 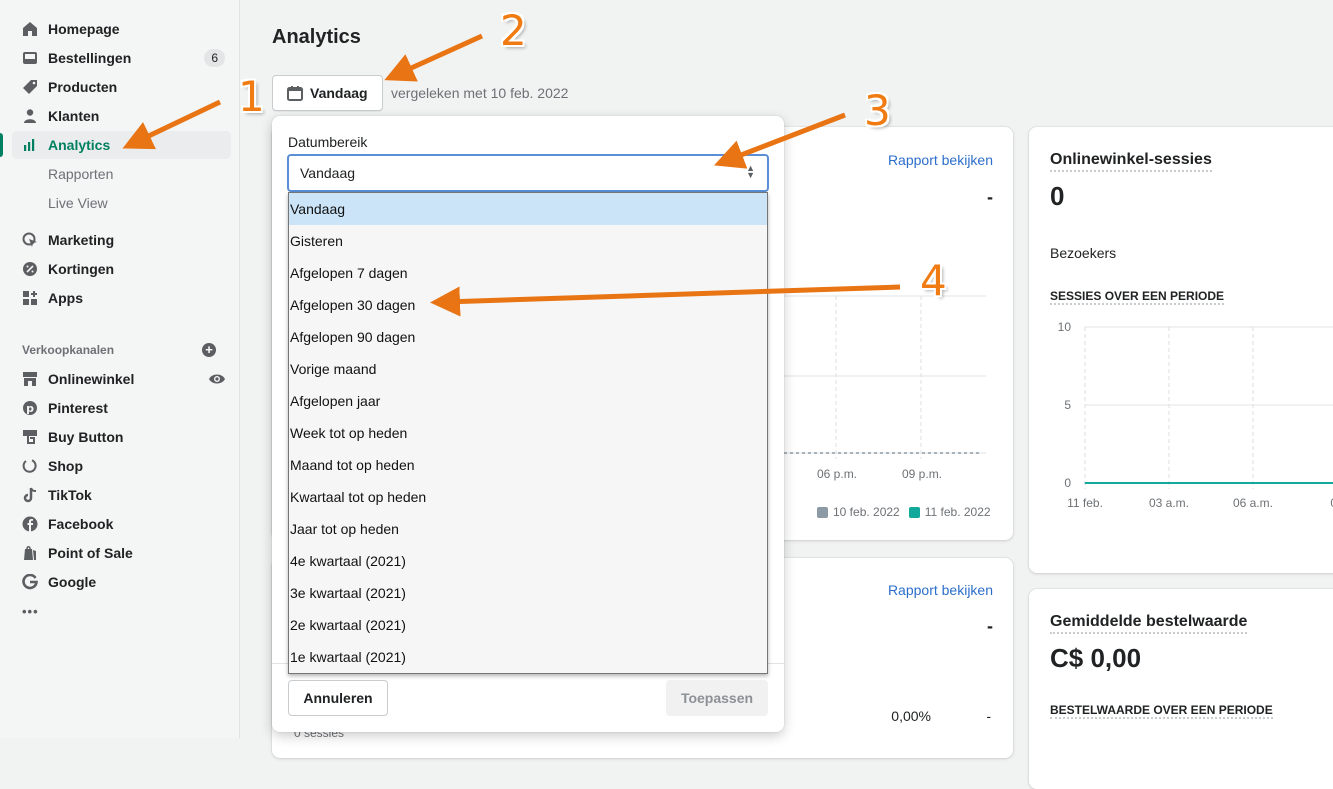 I want to click on annotation-4: 4, so click(x=933, y=280).